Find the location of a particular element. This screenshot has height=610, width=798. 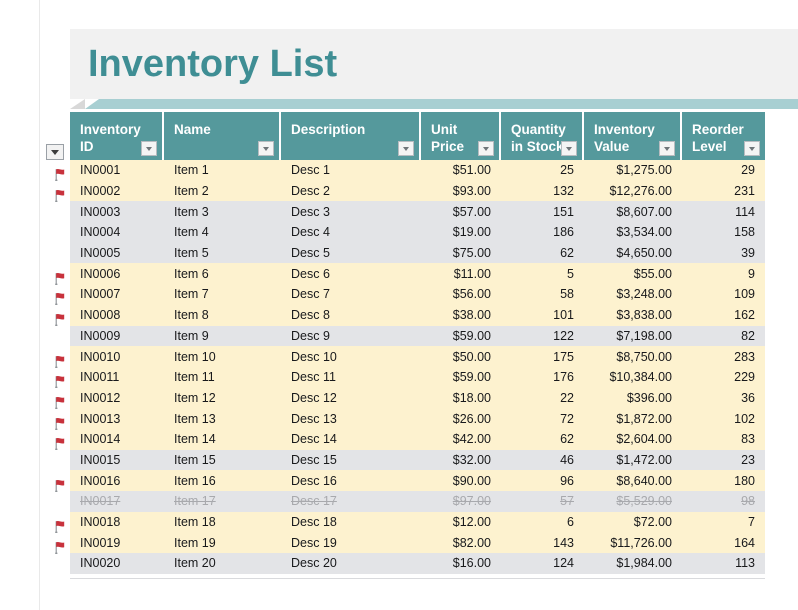

cell-qty: 46 is located at coordinates (542, 460).